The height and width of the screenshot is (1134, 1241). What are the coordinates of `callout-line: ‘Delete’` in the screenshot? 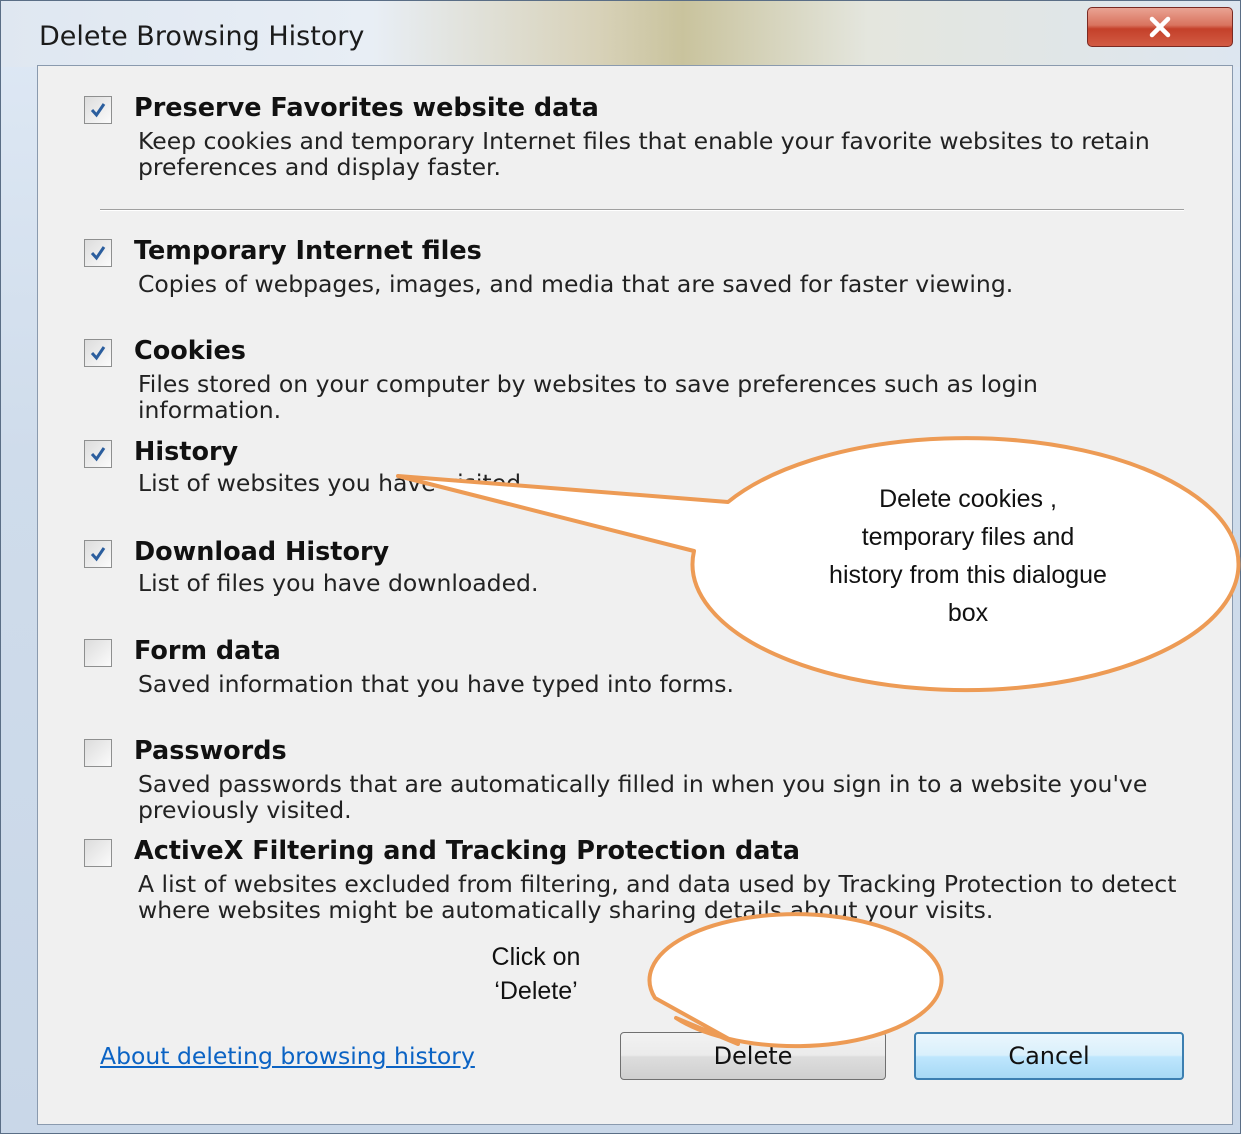 It's located at (536, 991).